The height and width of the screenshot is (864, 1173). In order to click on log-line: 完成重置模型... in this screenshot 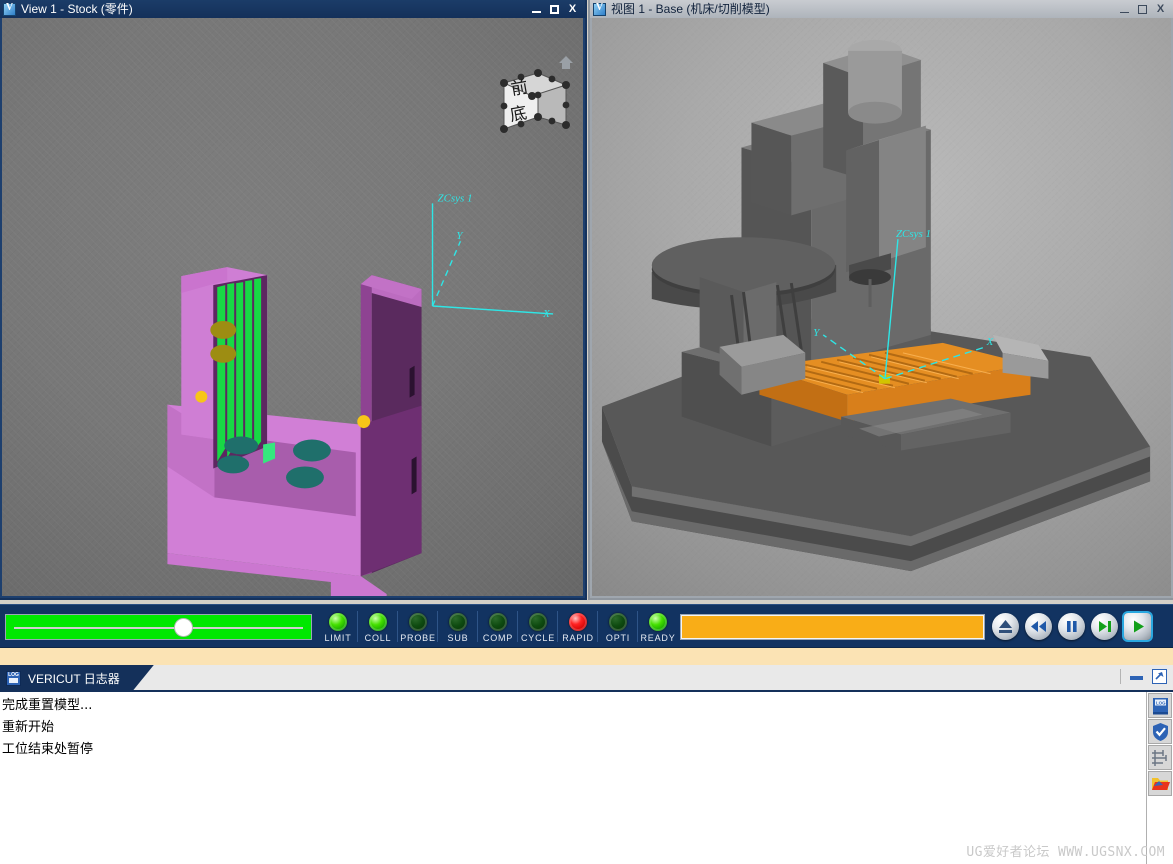, I will do `click(47, 705)`.